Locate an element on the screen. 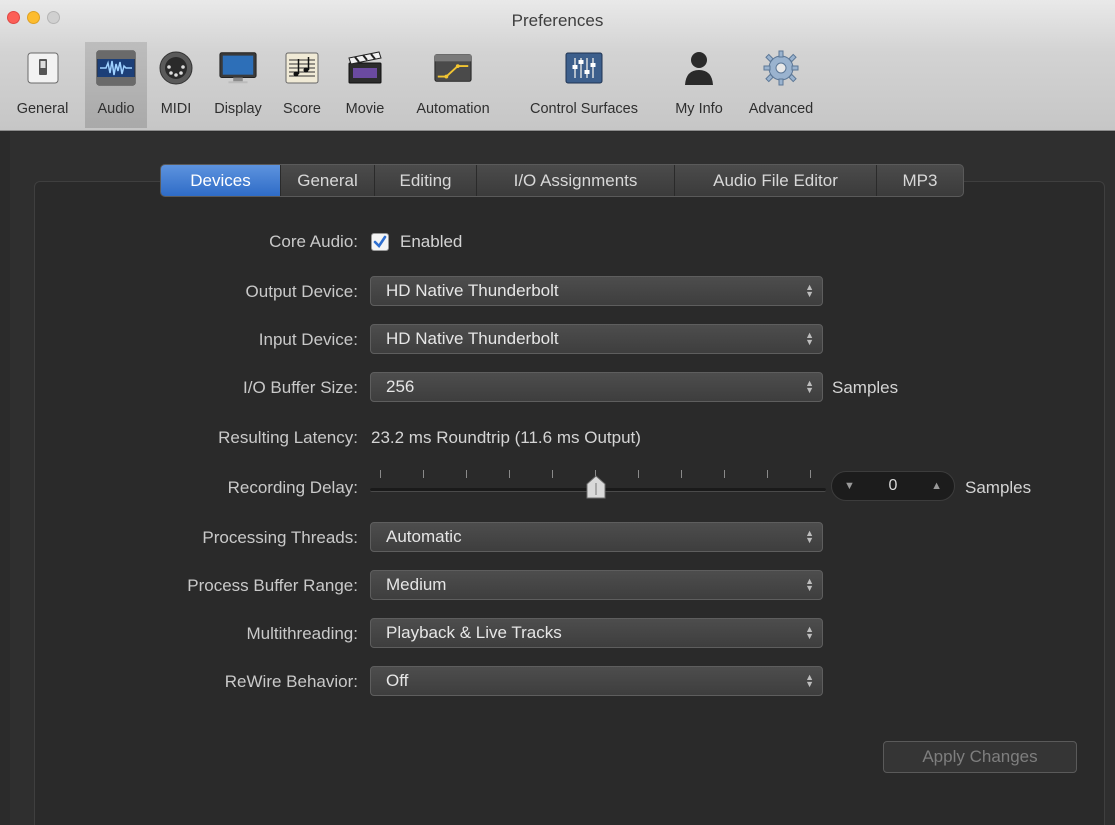 The image size is (1115, 825). multithreading-popup: Playback & Live Tracks ▲ ▼ is located at coordinates (596, 633).